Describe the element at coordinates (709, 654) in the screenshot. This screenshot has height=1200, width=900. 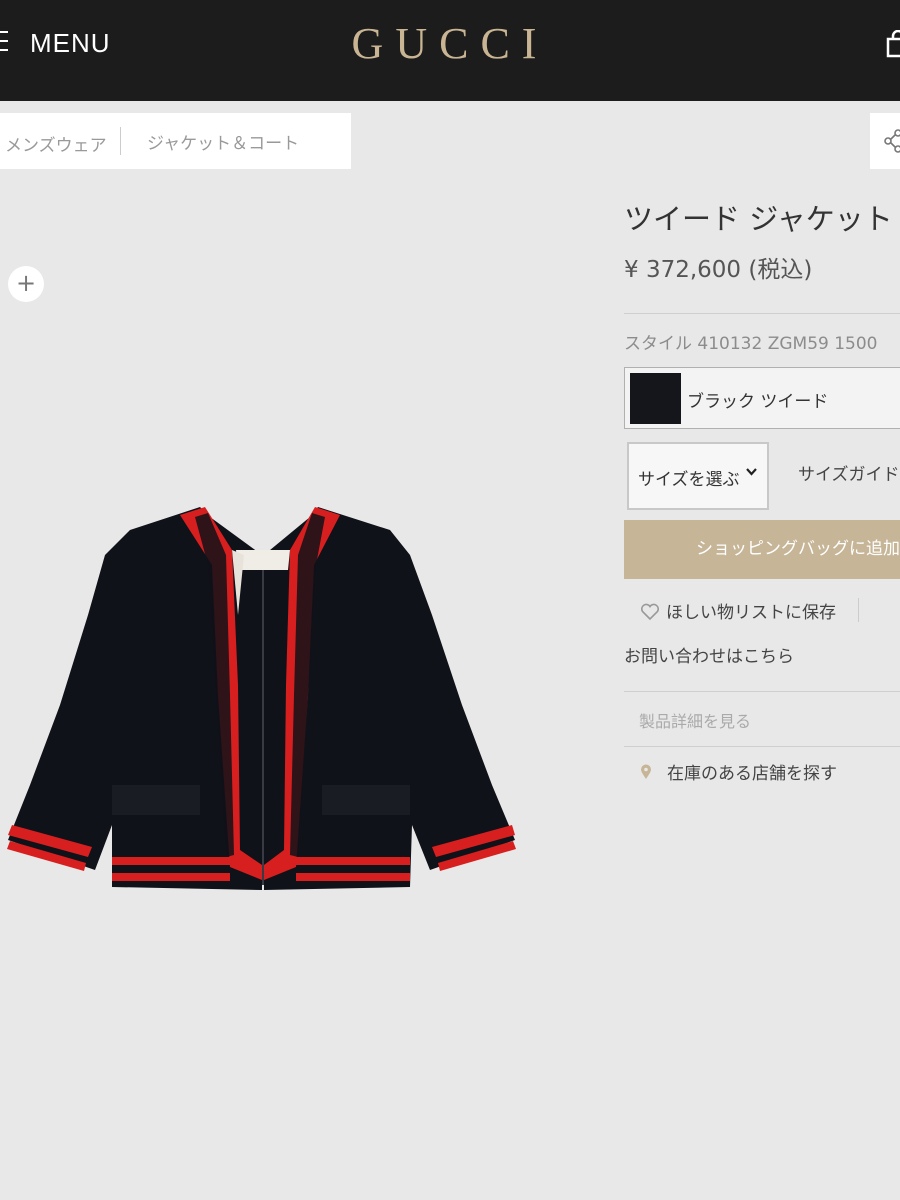
I see `contact-link: お問い合わせはこちら` at that location.